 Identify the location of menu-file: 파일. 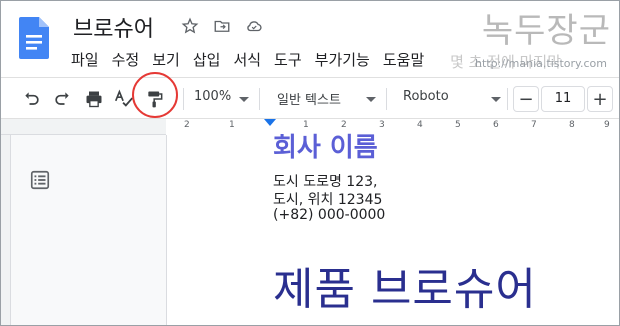
(88, 59).